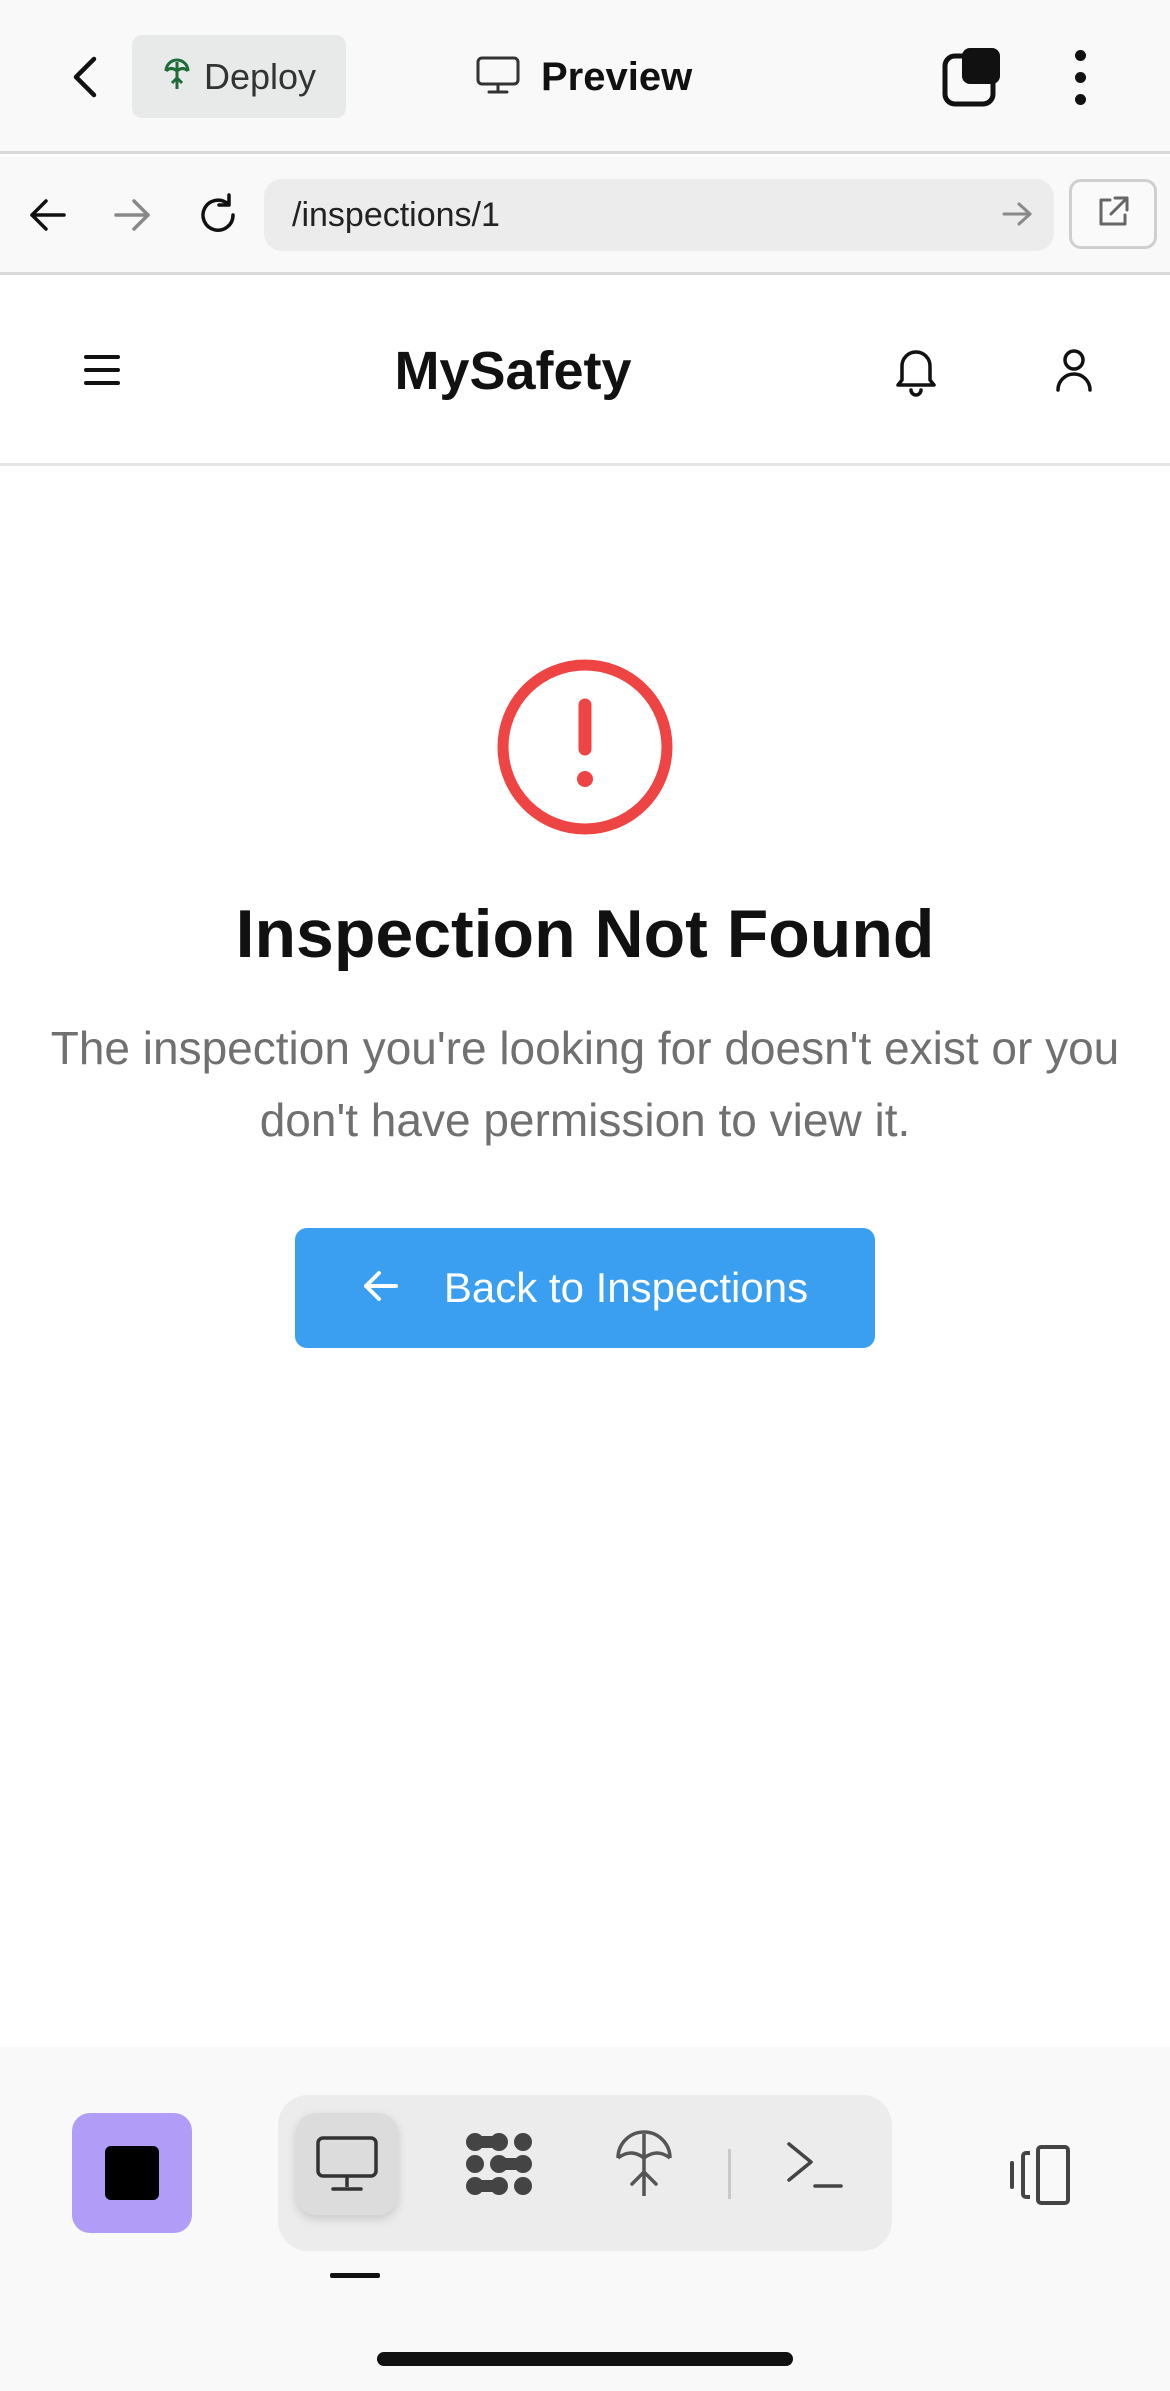  I want to click on stop-button, so click(132, 2173).